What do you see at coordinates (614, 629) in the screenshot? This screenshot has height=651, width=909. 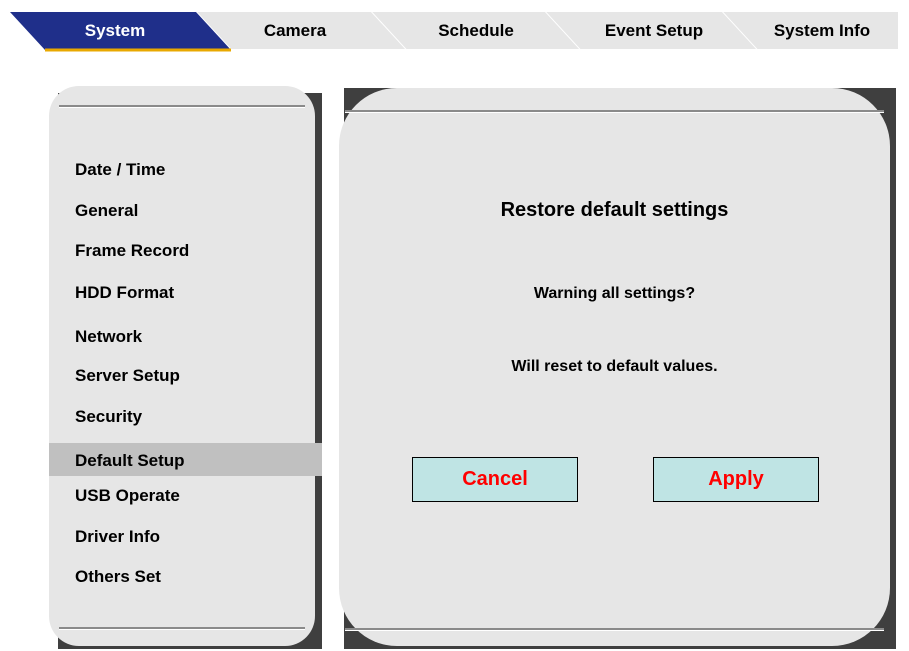 I see `main-bottom-divider` at bounding box center [614, 629].